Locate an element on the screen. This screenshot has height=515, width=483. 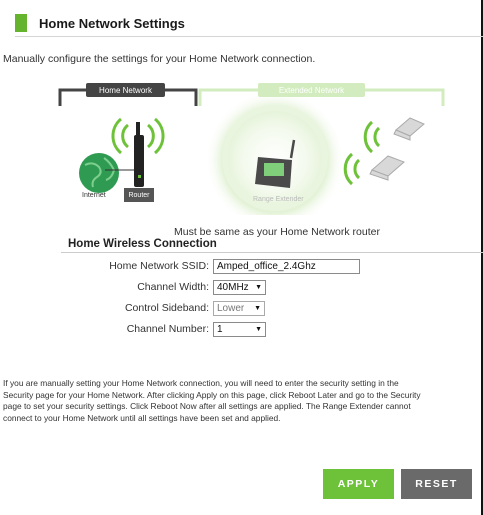
sideband-select: Lower ▼ is located at coordinates (239, 308).